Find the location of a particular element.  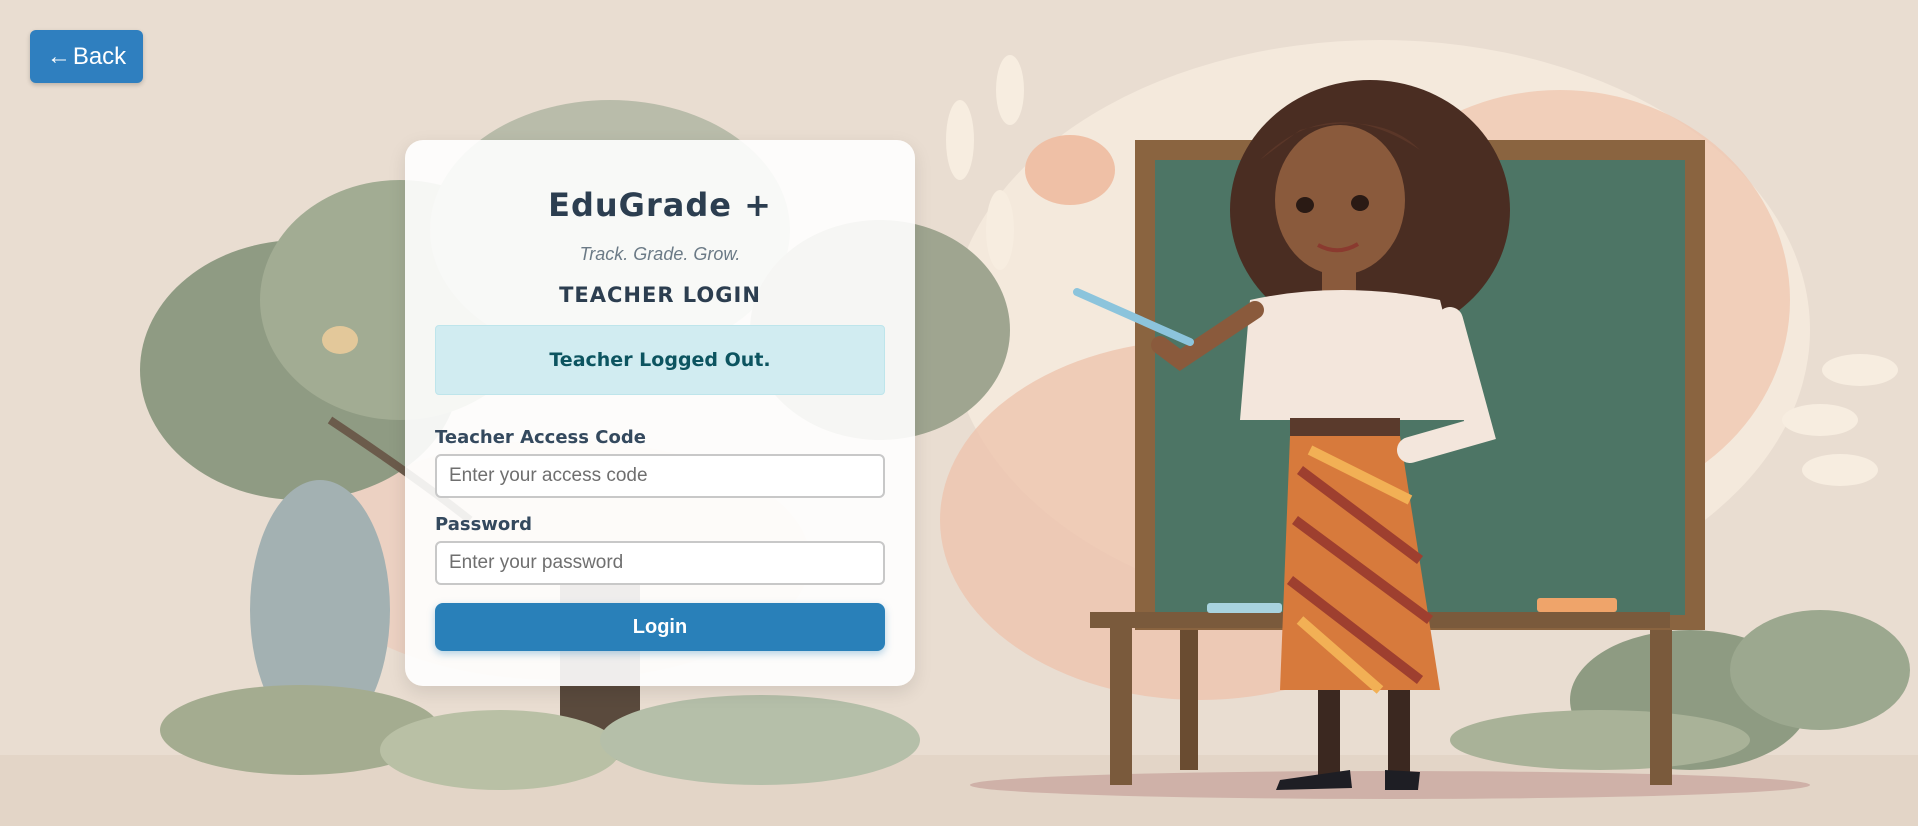

logout-alert: Teacher Logged Out. is located at coordinates (660, 360).